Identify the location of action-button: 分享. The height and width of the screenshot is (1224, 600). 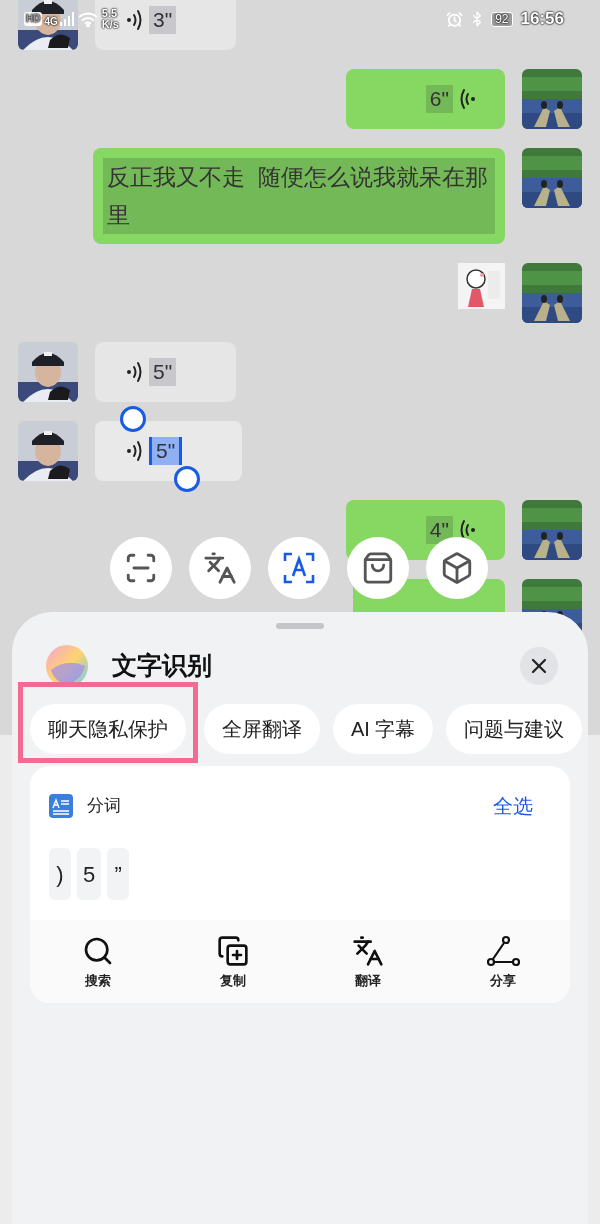
(502, 963).